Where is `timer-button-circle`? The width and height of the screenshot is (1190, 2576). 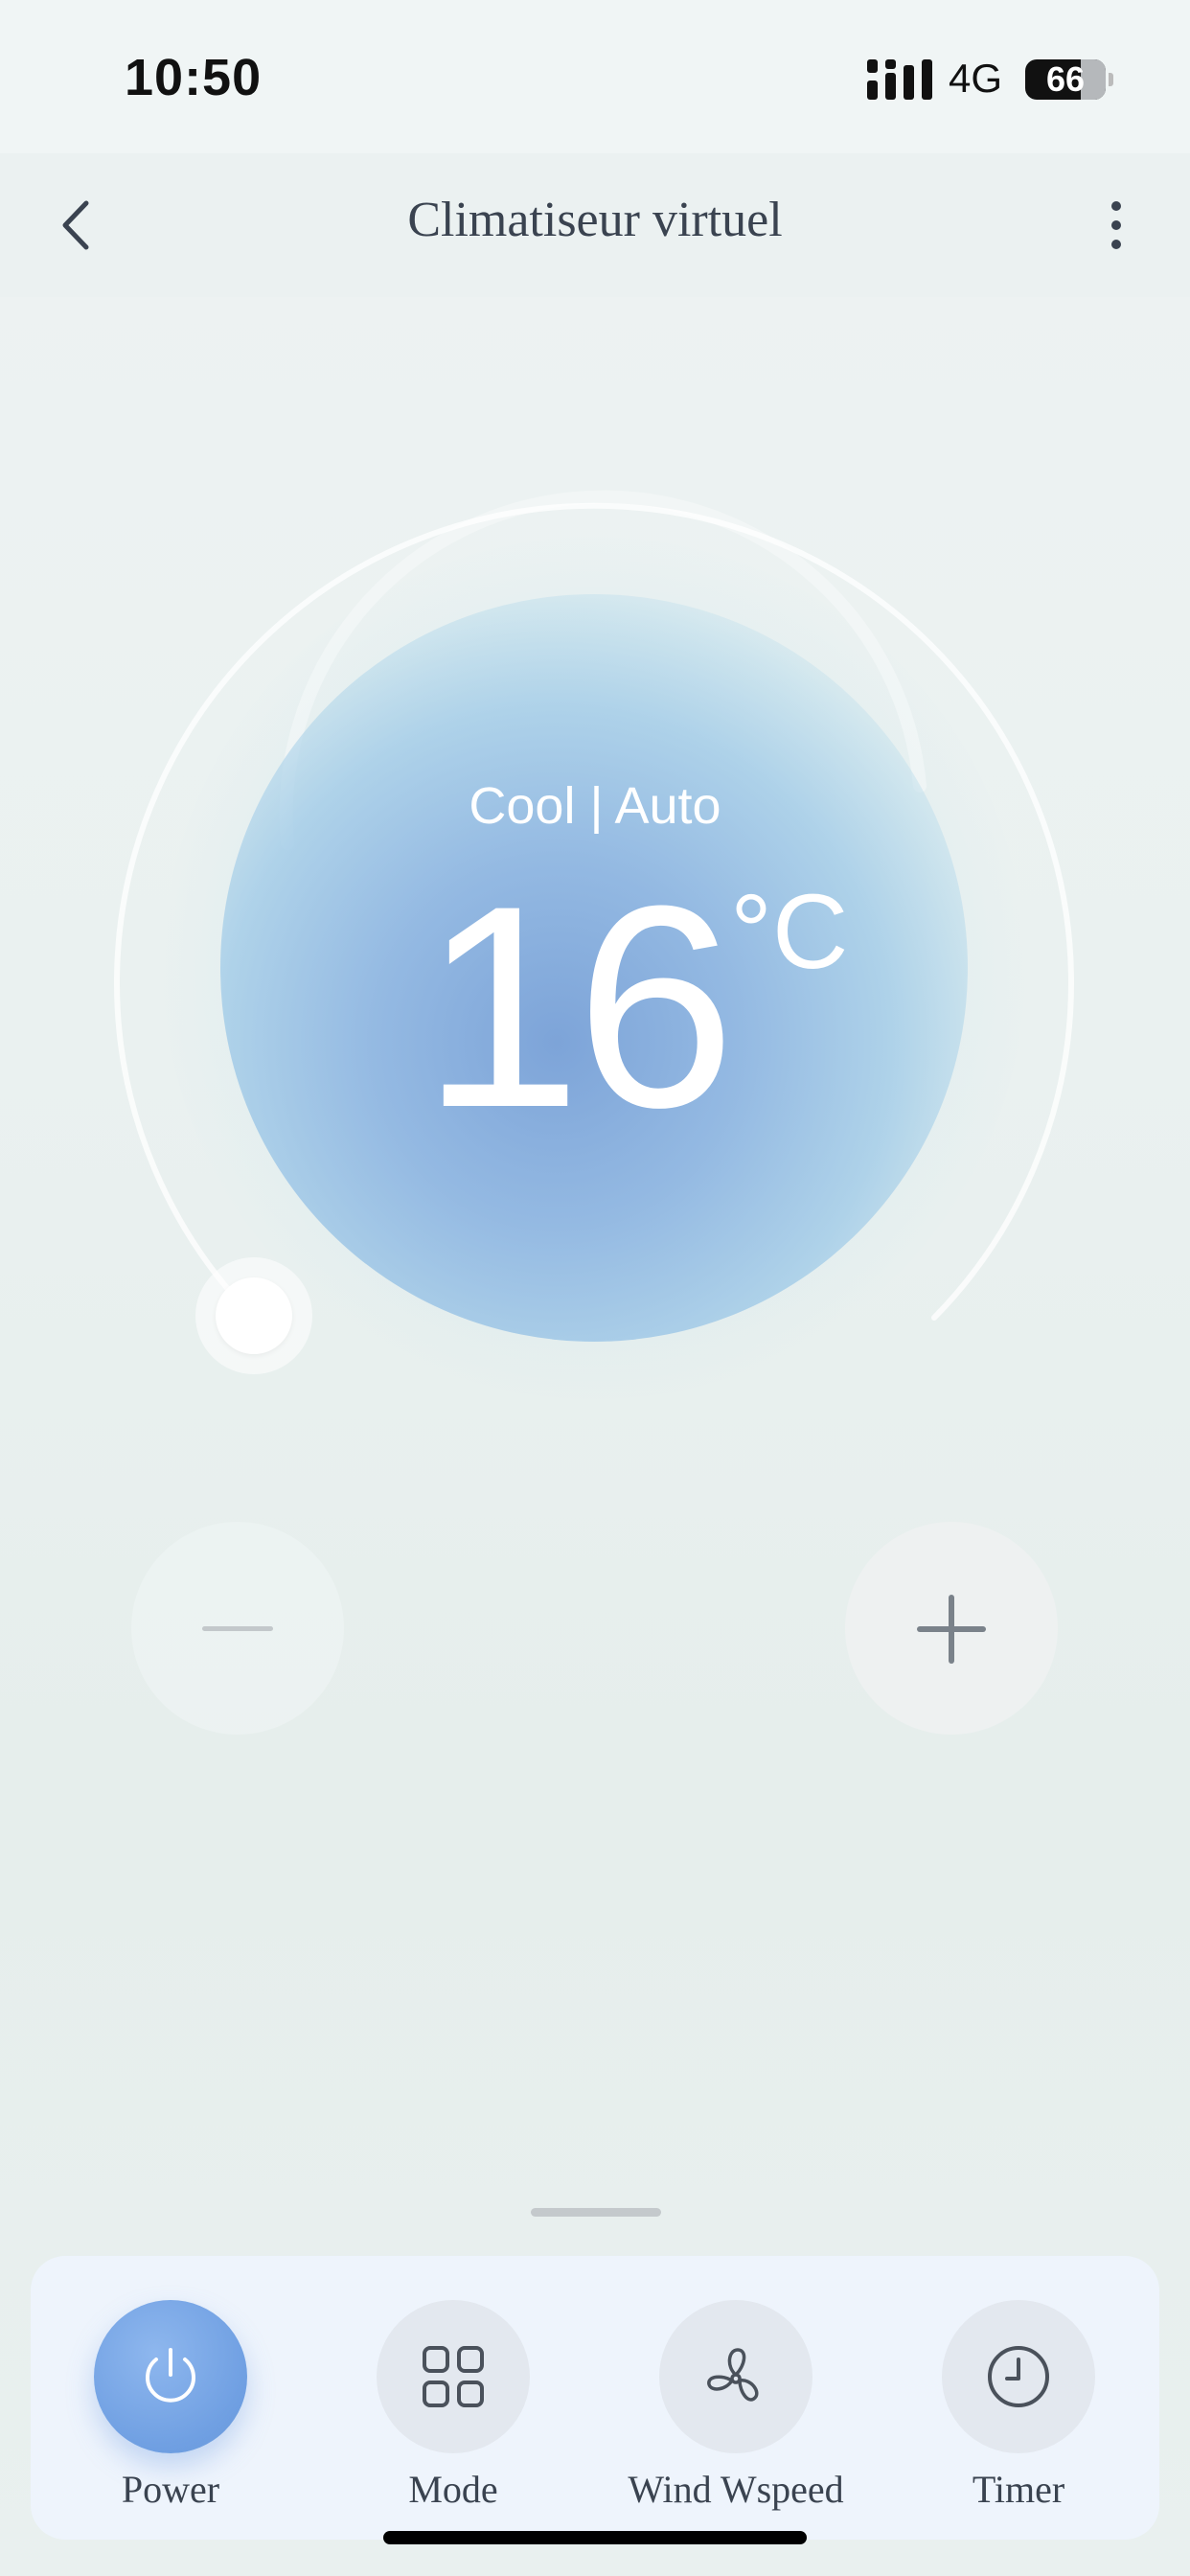 timer-button-circle is located at coordinates (1018, 2376).